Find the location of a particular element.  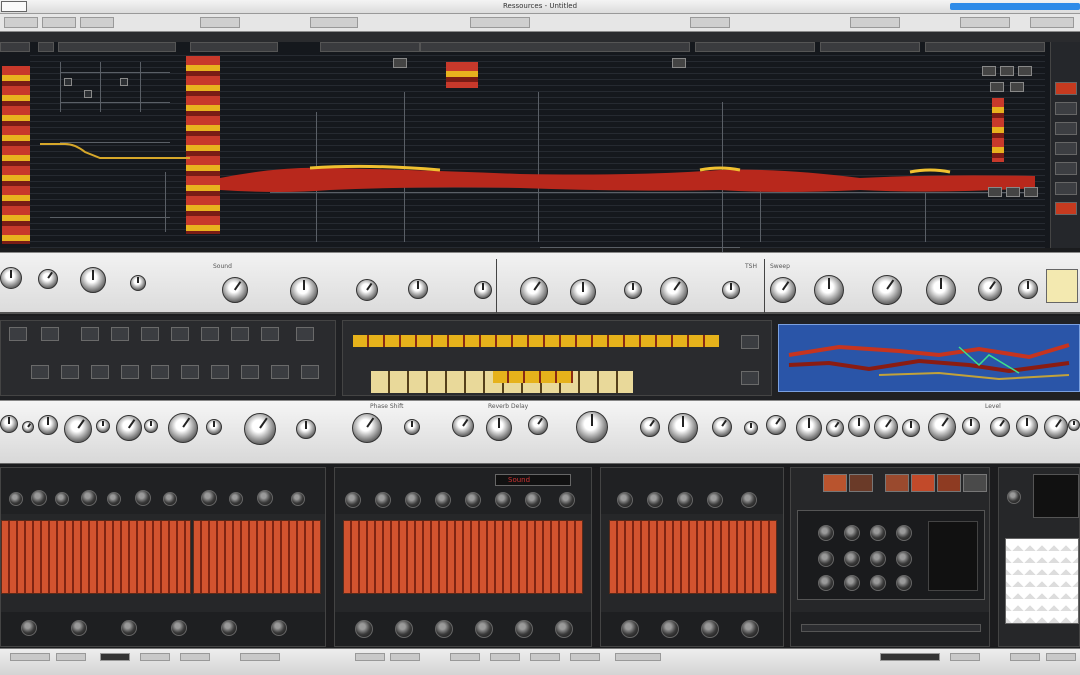

sequencer-button is located at coordinates (750, 378).